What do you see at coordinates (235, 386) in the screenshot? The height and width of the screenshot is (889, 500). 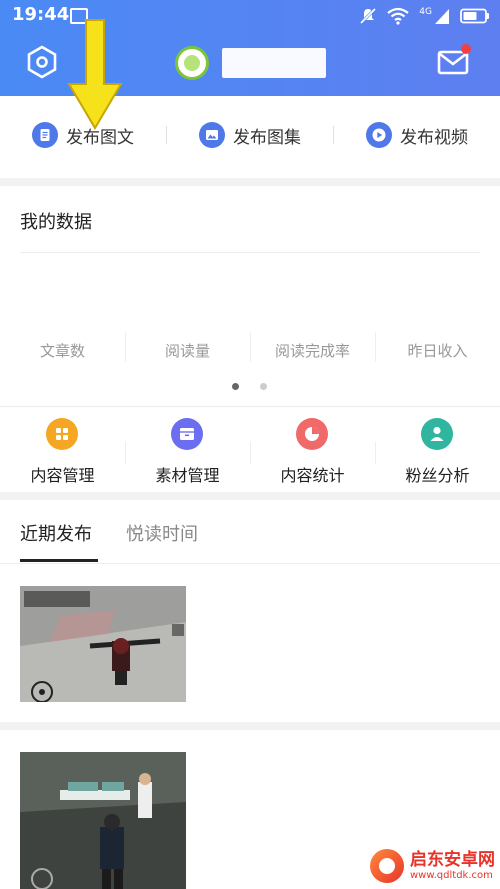 I see `page-dot-active` at bounding box center [235, 386].